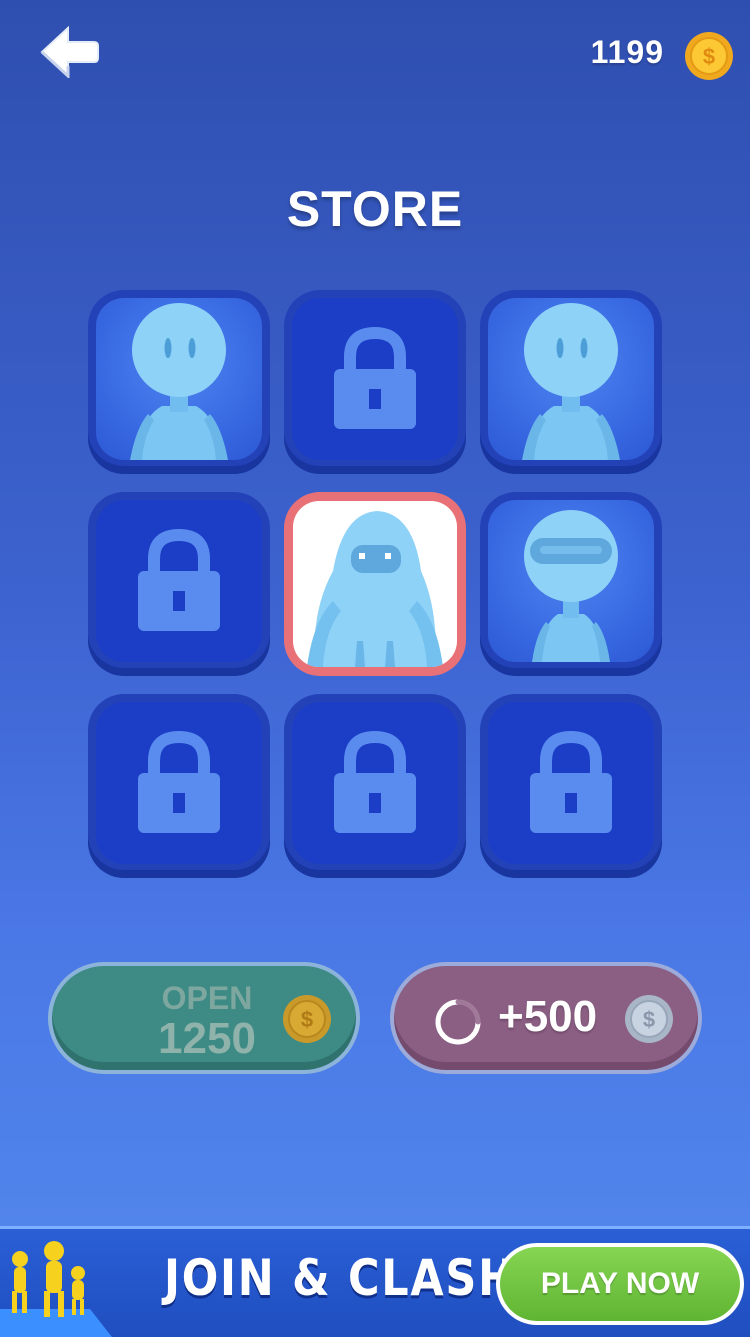 Image resolution: width=750 pixels, height=1337 pixels. I want to click on open-button: OPEN 1250 $, so click(204, 1018).